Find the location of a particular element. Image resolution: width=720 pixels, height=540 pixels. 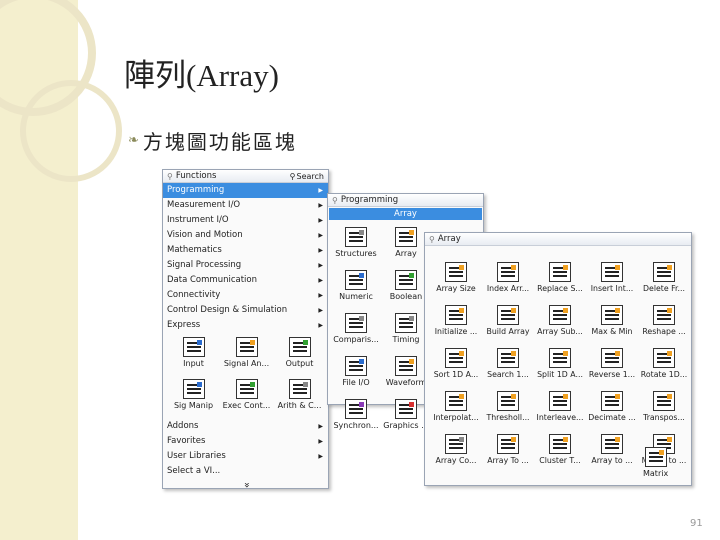

category-data-communication: Data Communication ▶ is located at coordinates (245, 280).